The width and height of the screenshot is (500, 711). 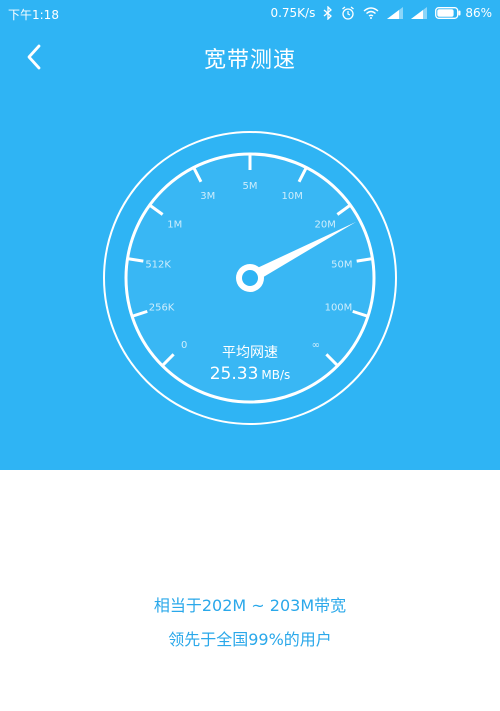 What do you see at coordinates (250, 186) in the screenshot?
I see `gauge-tick-label: 5M` at bounding box center [250, 186].